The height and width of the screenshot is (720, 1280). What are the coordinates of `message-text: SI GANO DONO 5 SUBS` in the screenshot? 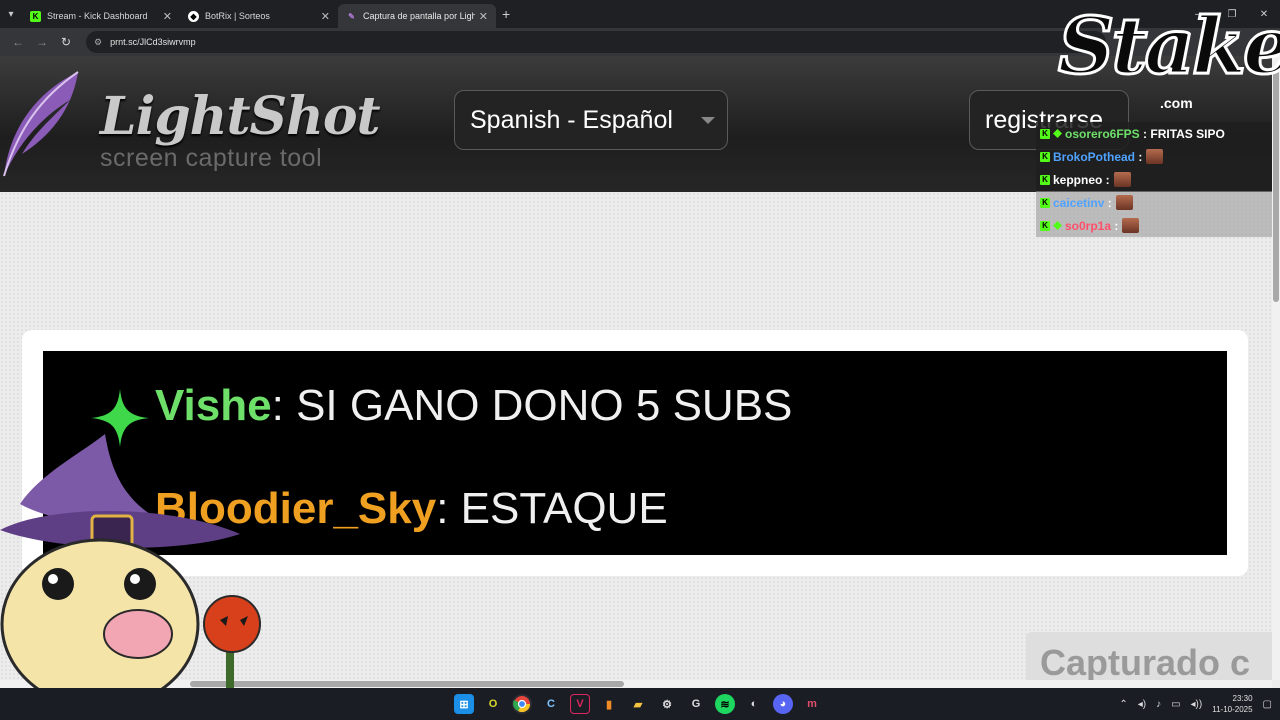 It's located at (544, 405).